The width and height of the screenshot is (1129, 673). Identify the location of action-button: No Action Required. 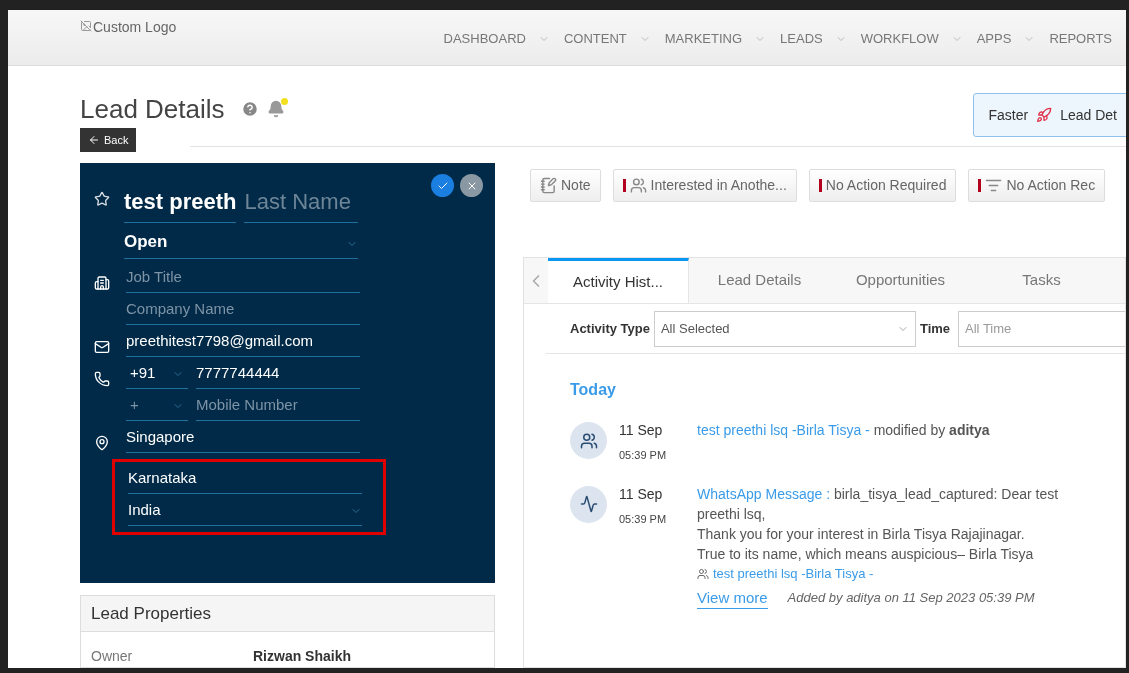
(882, 185).